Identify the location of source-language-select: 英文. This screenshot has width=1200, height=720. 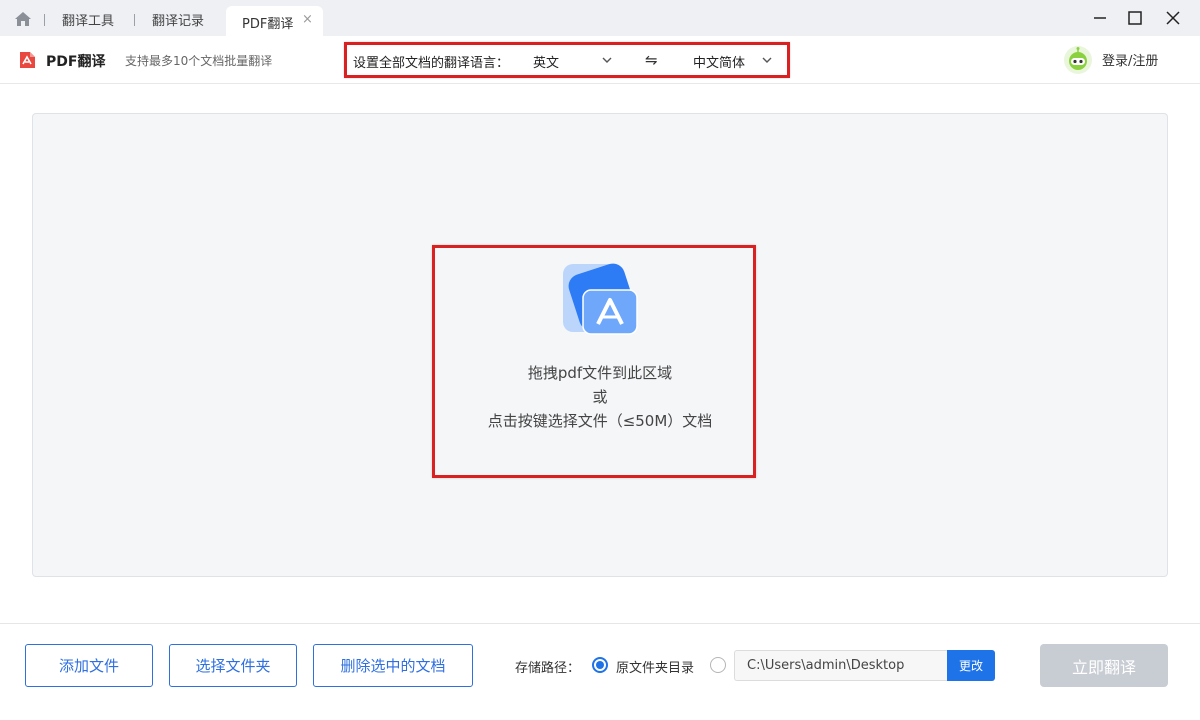
(546, 61).